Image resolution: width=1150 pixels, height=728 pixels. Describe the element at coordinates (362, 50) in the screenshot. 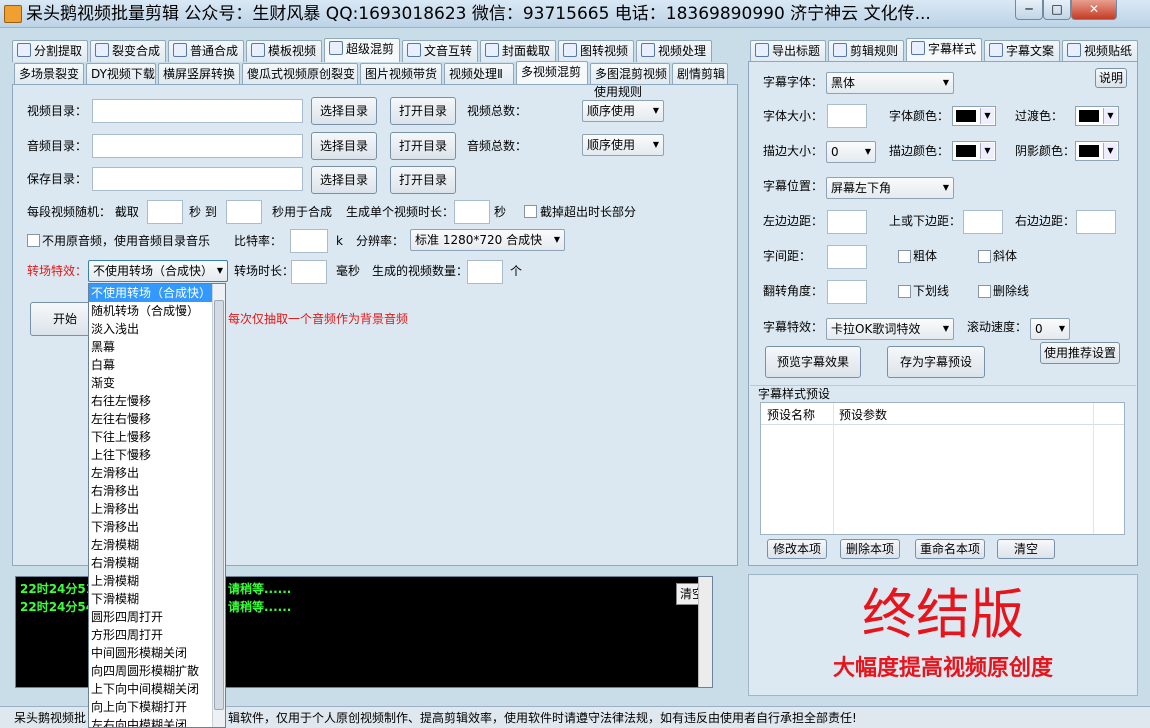

I see `tab-super-mix: 超级混剪` at that location.